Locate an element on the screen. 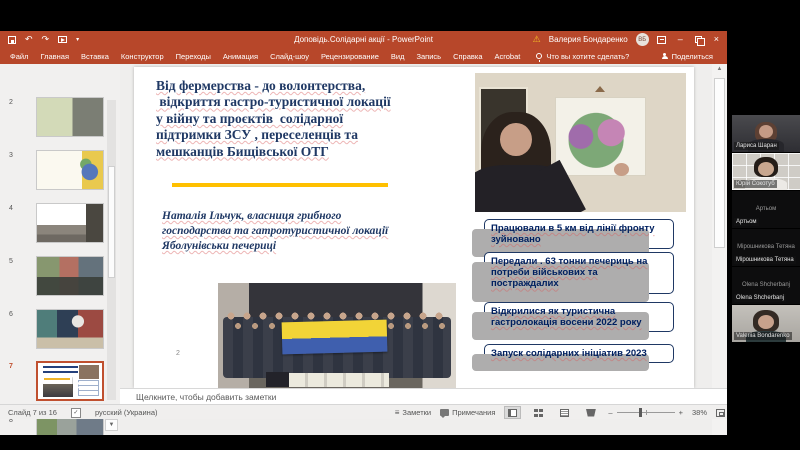  zoom-out-button: – is located at coordinates (610, 412).